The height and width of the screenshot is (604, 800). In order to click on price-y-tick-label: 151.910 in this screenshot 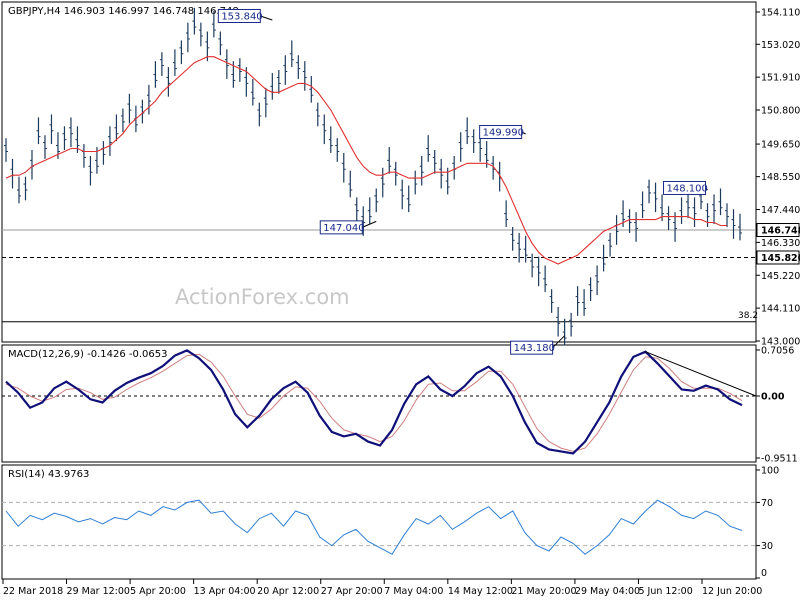, I will do `click(780, 78)`.